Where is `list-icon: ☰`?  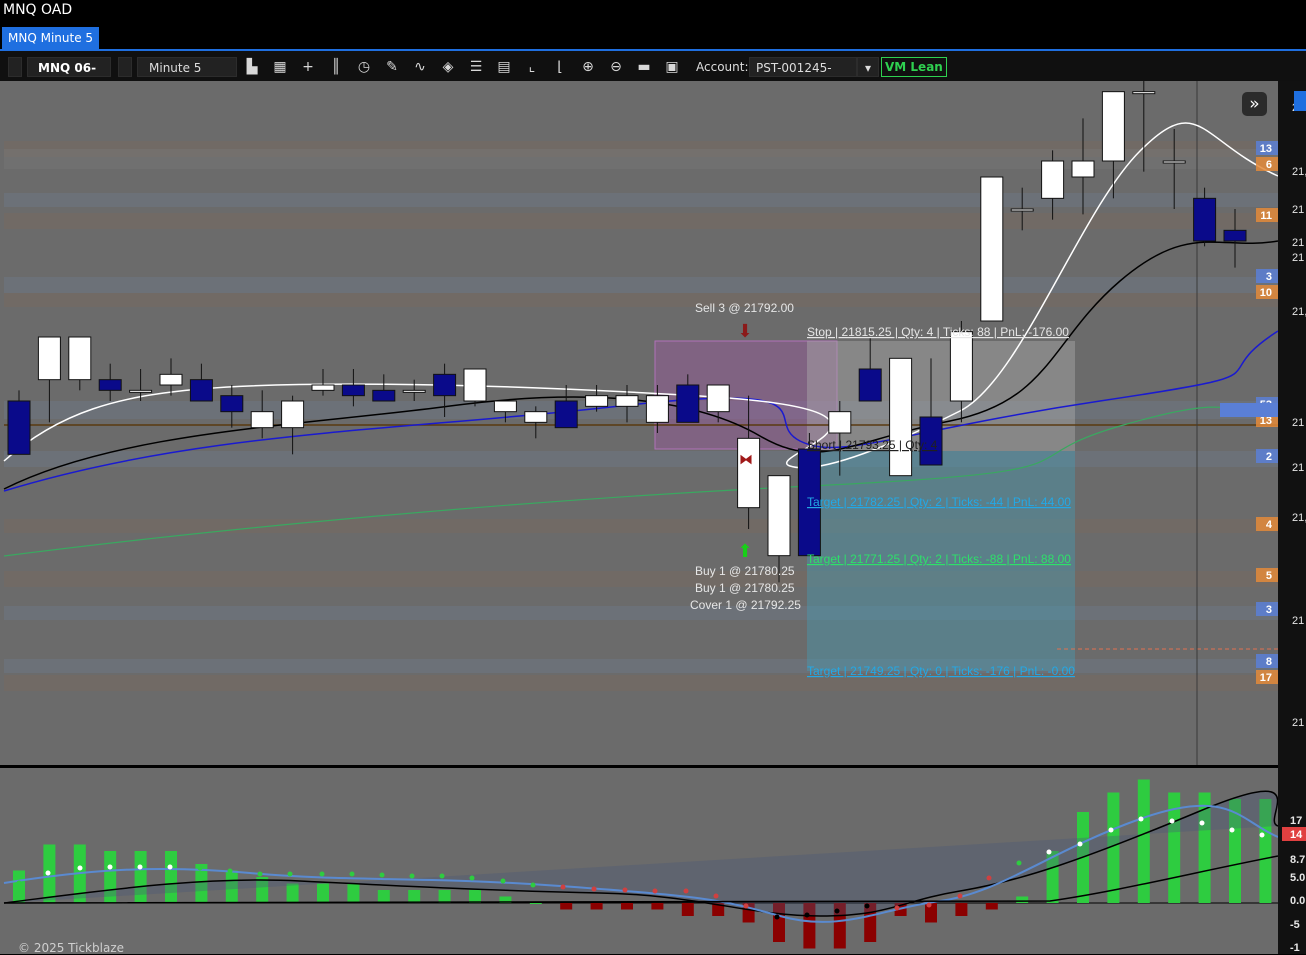 list-icon: ☰ is located at coordinates (476, 67).